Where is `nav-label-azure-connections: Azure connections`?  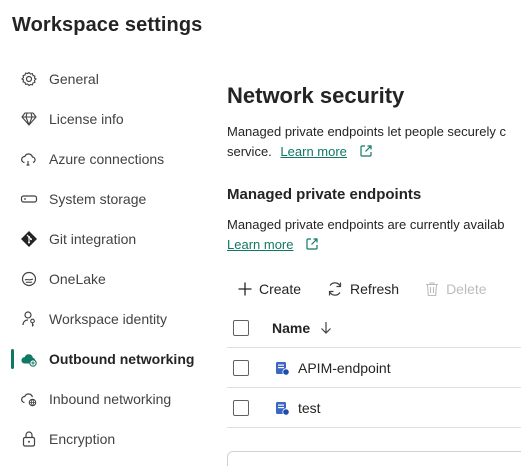
nav-label-azure-connections: Azure connections is located at coordinates (107, 159).